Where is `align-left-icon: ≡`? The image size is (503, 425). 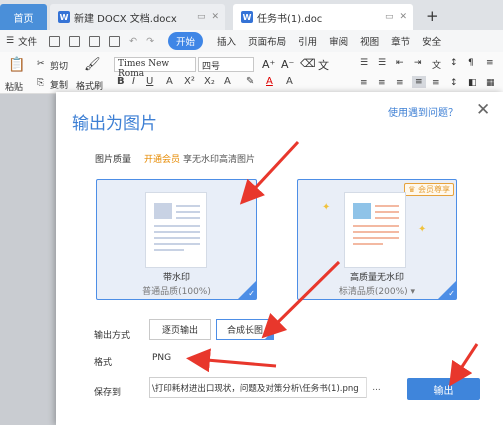
align-left-icon: ≡ is located at coordinates (364, 83).